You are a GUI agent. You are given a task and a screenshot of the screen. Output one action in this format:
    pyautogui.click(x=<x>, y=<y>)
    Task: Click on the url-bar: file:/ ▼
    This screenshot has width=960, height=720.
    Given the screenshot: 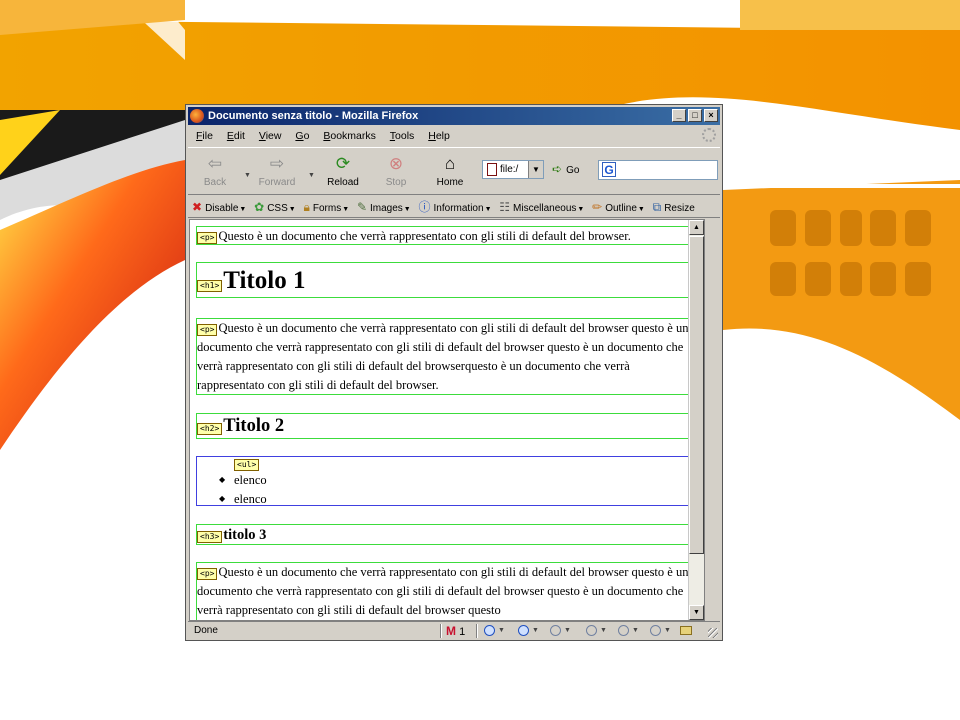 What is the action you would take?
    pyautogui.click(x=513, y=169)
    